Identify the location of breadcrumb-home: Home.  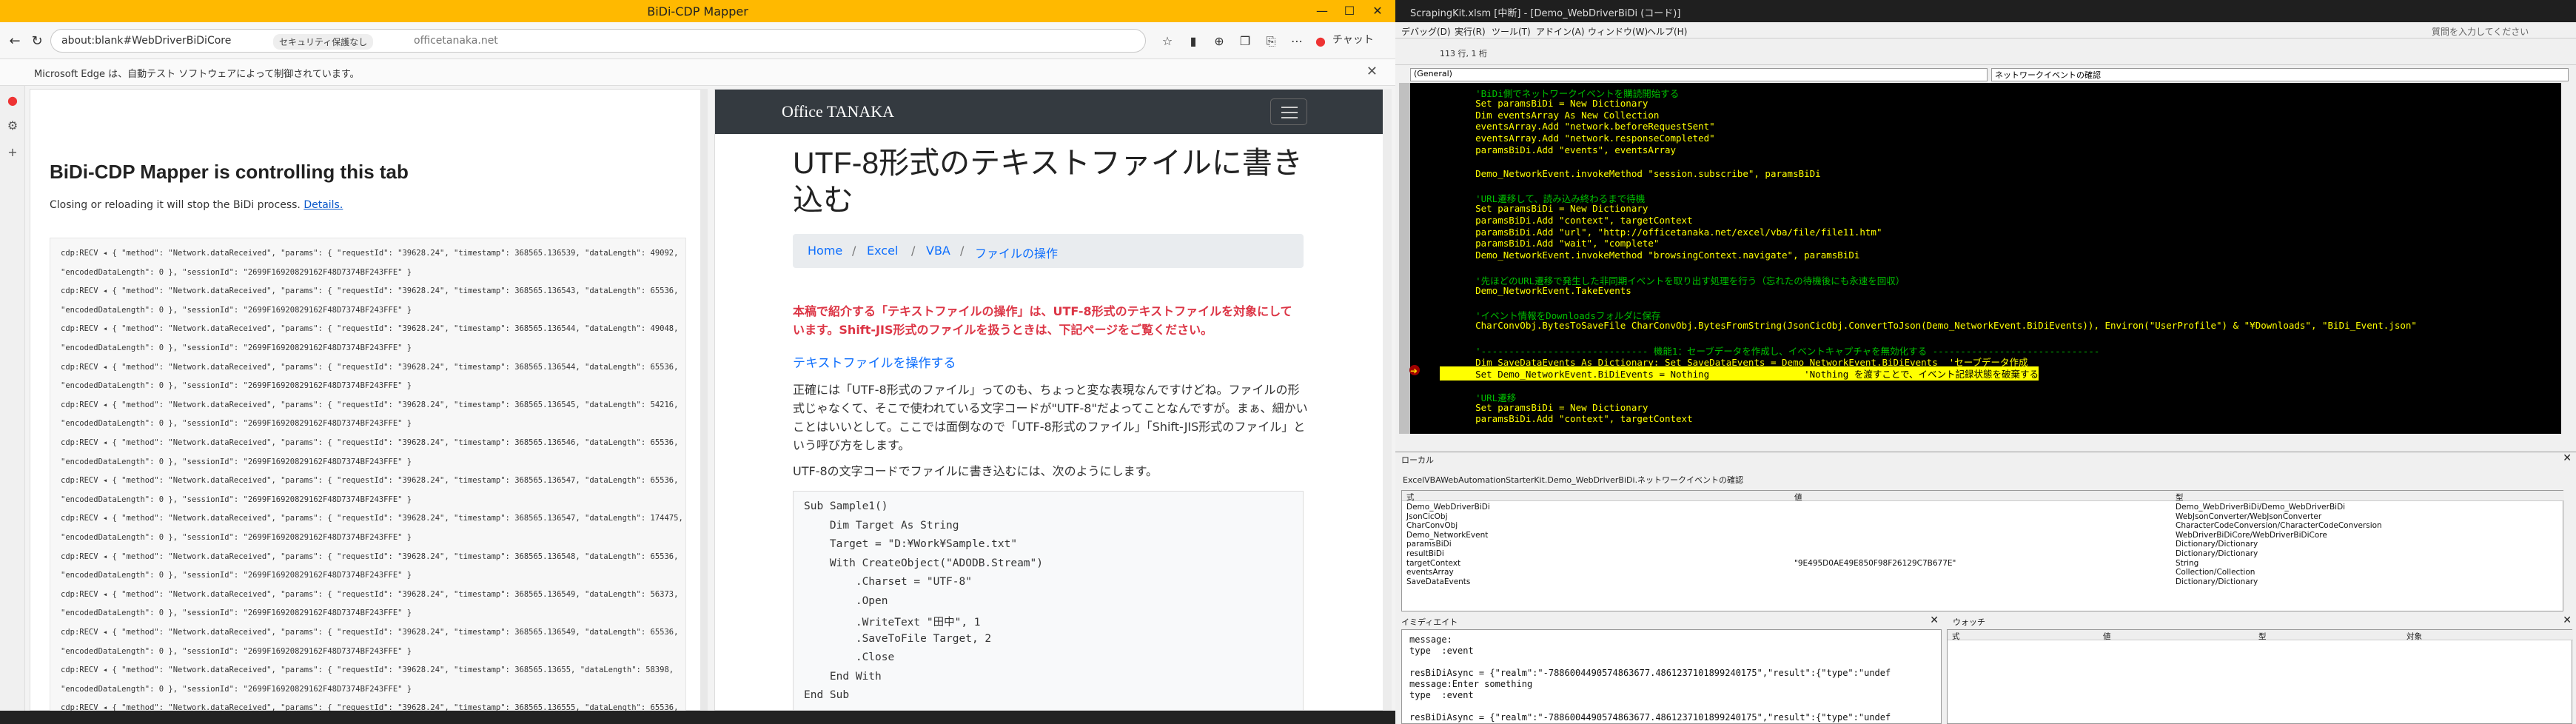
(825, 251).